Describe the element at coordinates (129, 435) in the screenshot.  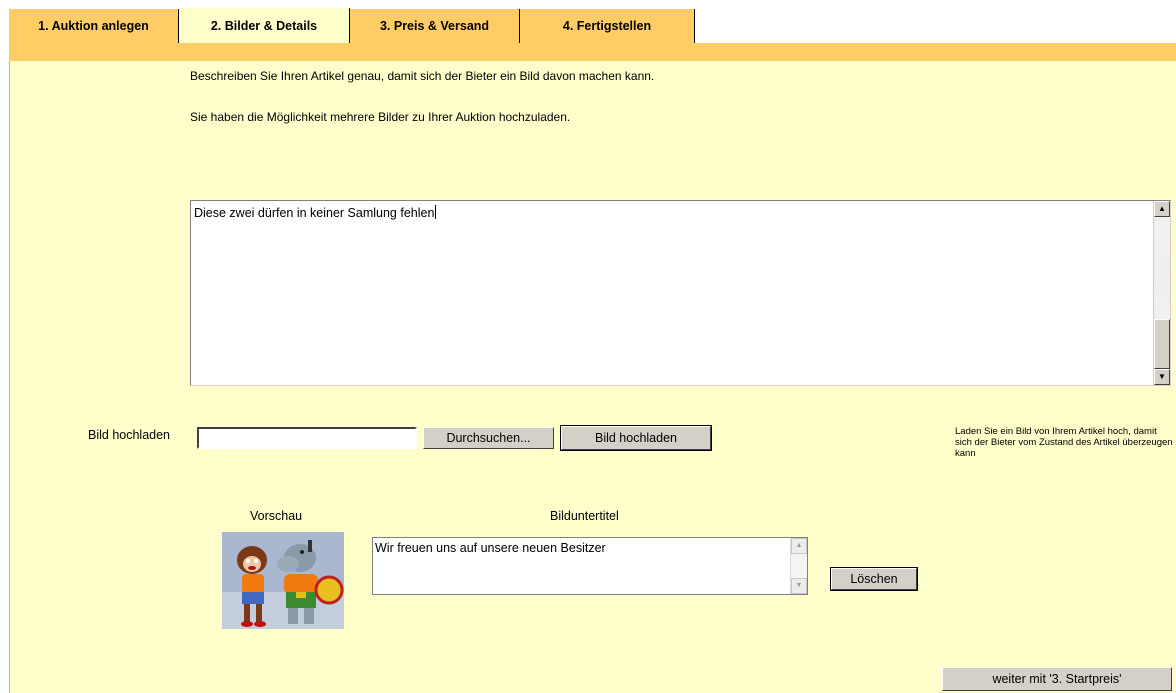
I see `upload-label: Bild hochladen` at that location.